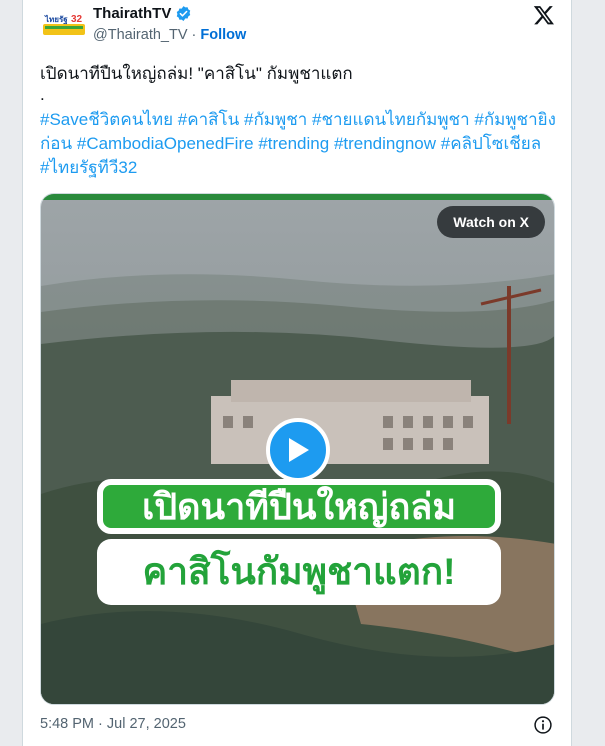  I want to click on author-display-name: ThairathTV, so click(132, 13).